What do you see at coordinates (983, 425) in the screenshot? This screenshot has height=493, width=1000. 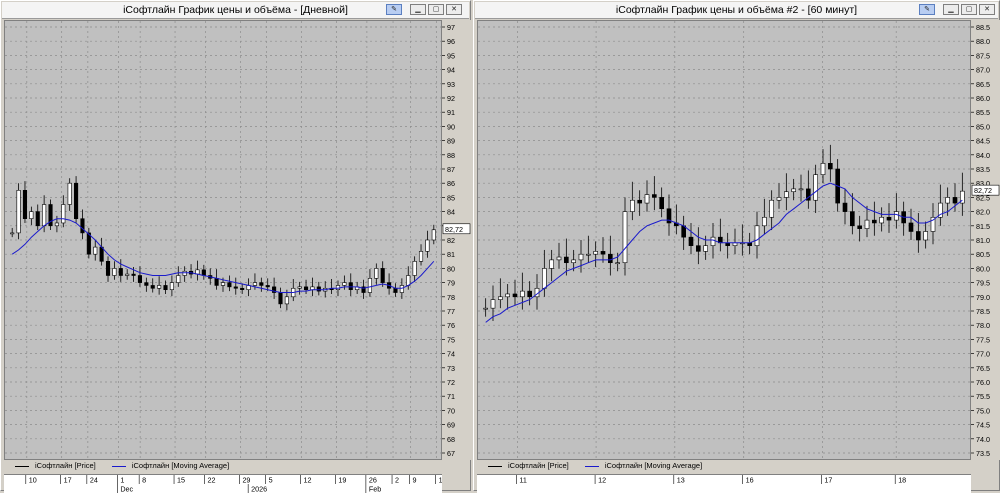 I see `y-tick-label: 74.5` at bounding box center [983, 425].